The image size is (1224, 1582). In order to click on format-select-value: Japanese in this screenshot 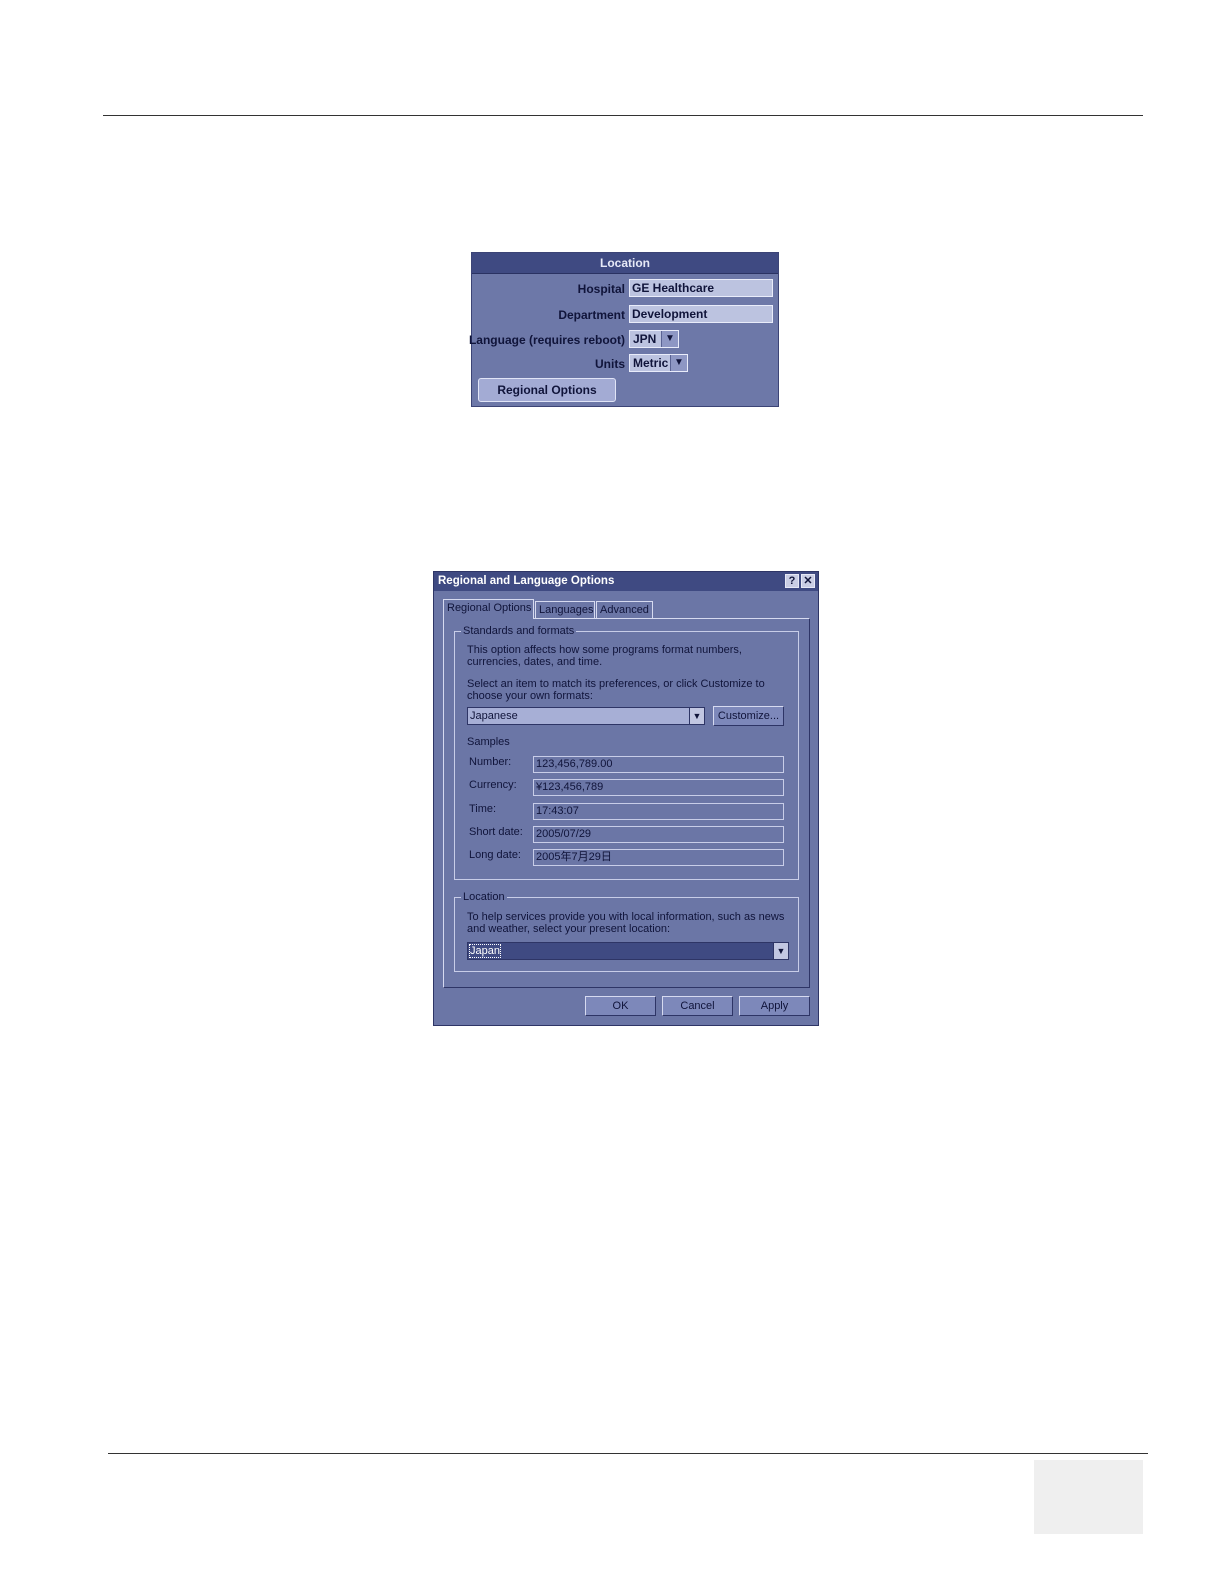, I will do `click(494, 716)`.